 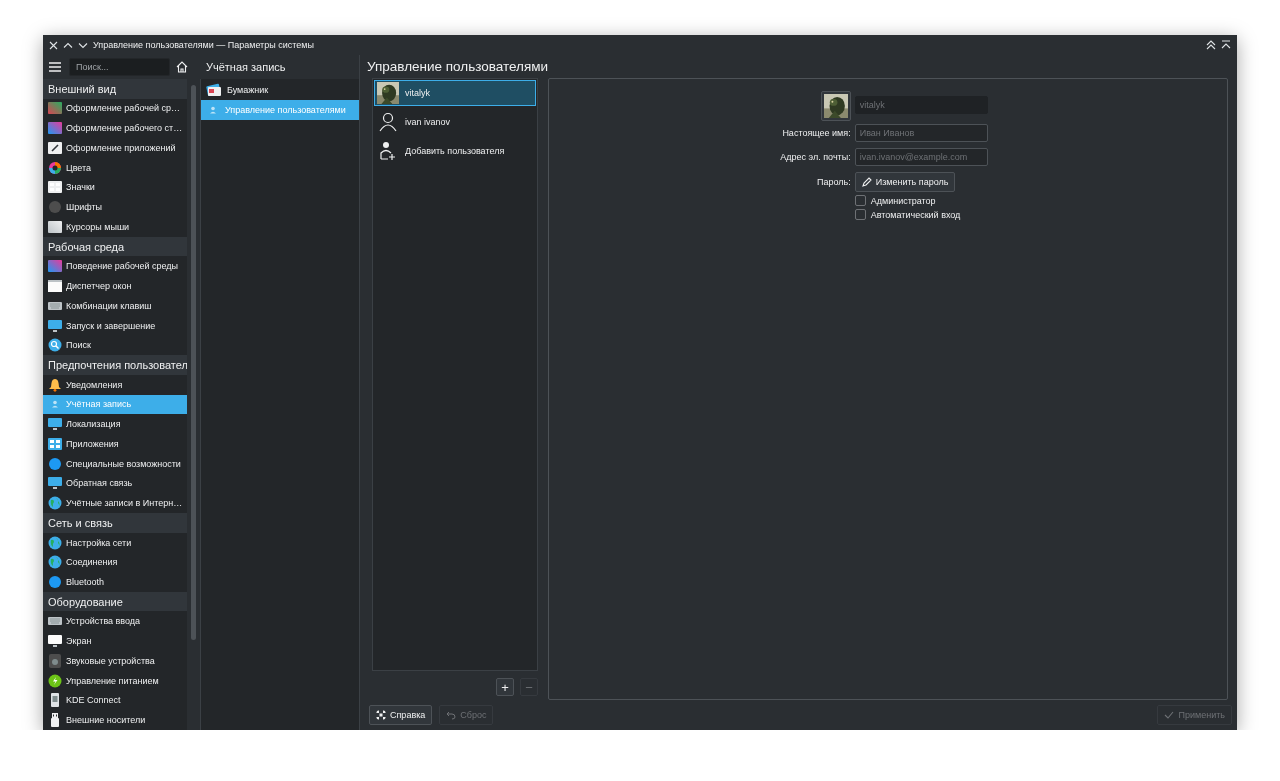 What do you see at coordinates (115, 562) in the screenshot?
I see `sidebar-item: Соединения` at bounding box center [115, 562].